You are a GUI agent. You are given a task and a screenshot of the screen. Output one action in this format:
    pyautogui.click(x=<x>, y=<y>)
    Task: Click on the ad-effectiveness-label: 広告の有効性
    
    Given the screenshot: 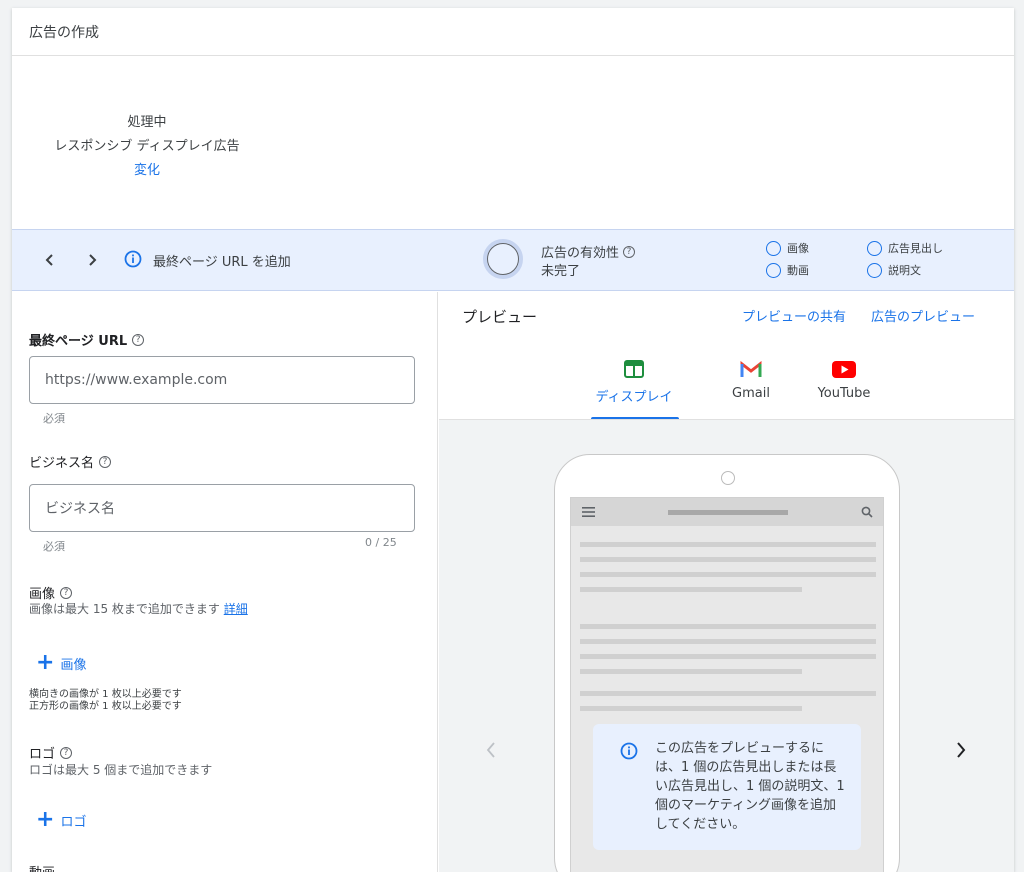 What is the action you would take?
    pyautogui.click(x=580, y=253)
    